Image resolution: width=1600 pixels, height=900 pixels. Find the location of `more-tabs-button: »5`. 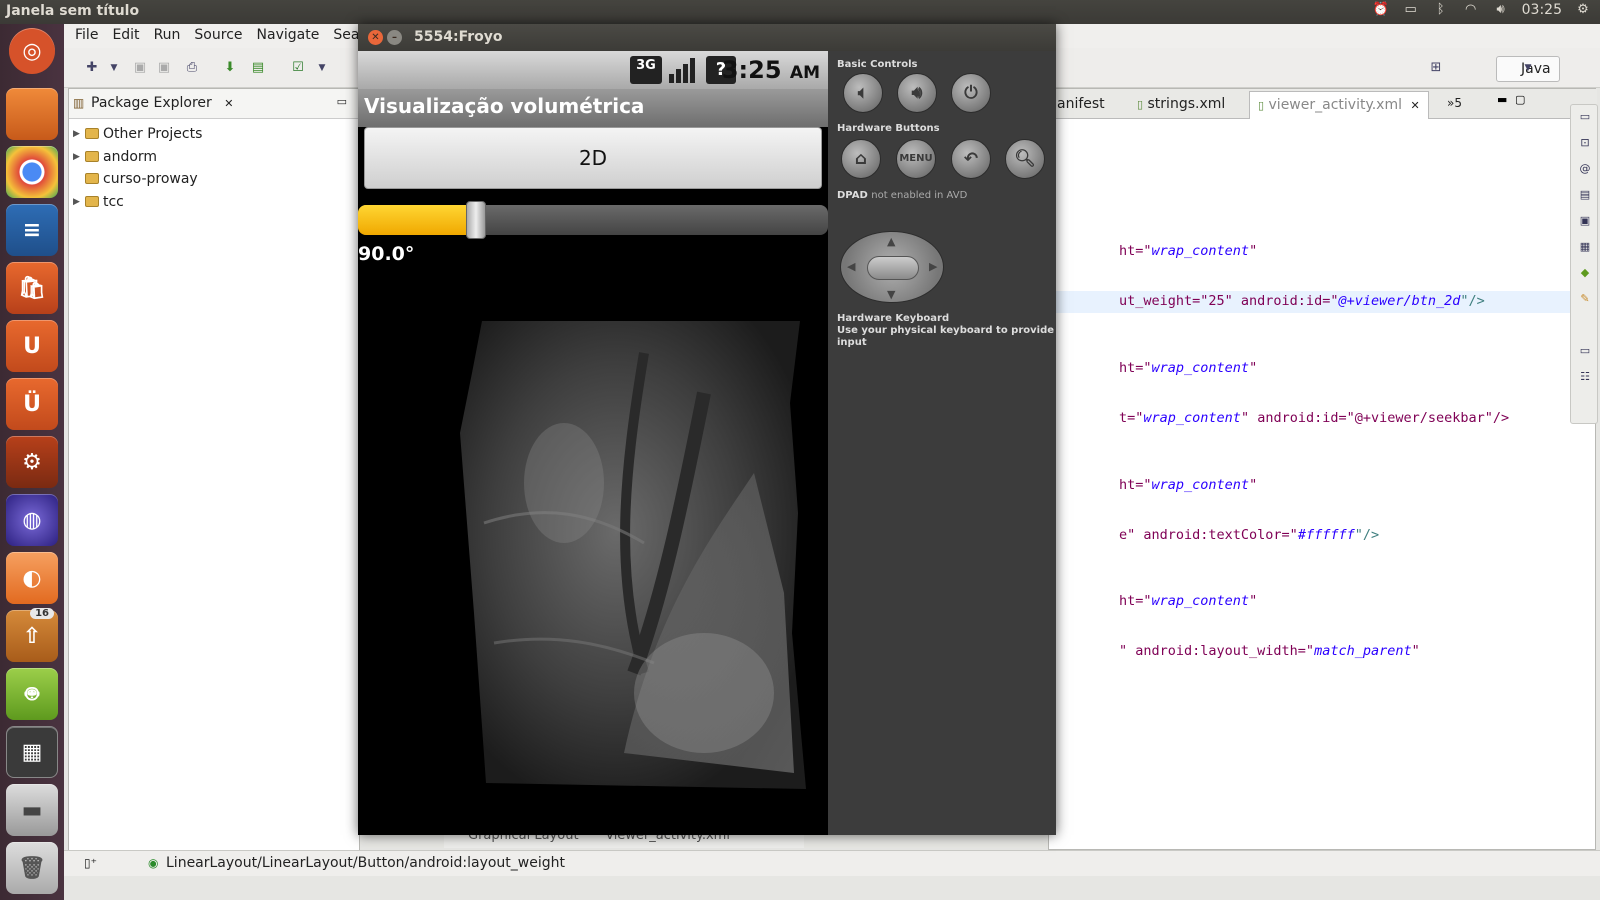

more-tabs-button: »5 is located at coordinates (1454, 105).